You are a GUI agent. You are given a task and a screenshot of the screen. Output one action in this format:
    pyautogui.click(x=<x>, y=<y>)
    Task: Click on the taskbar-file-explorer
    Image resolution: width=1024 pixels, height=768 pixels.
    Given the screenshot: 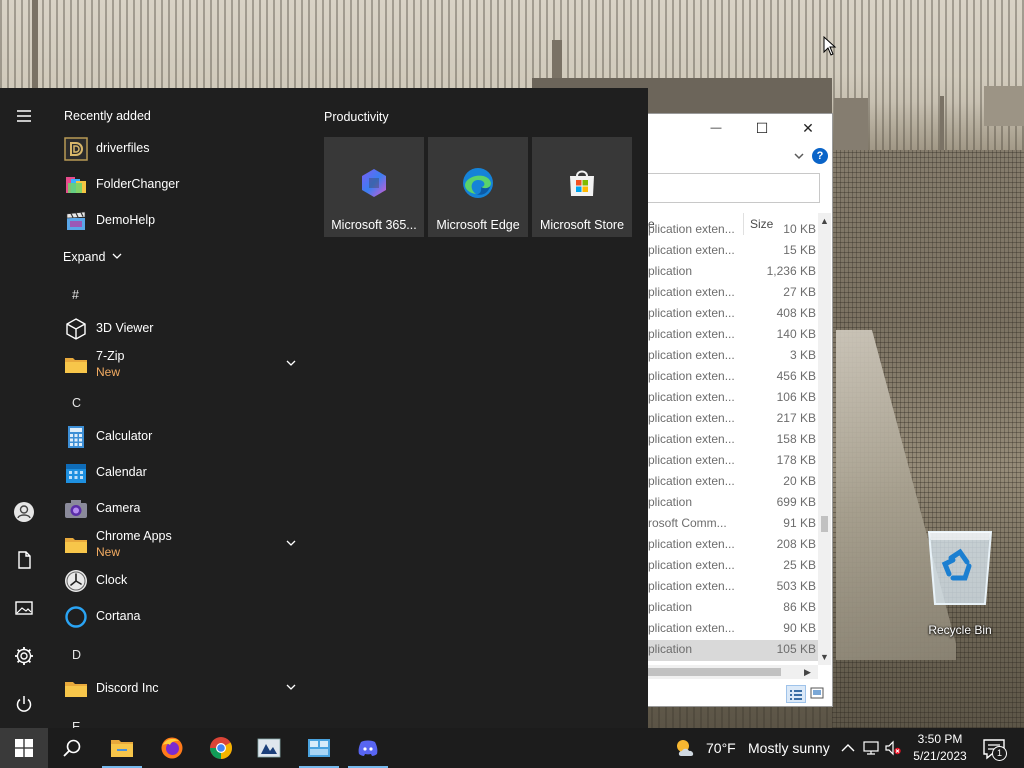 What is the action you would take?
    pyautogui.click(x=122, y=748)
    